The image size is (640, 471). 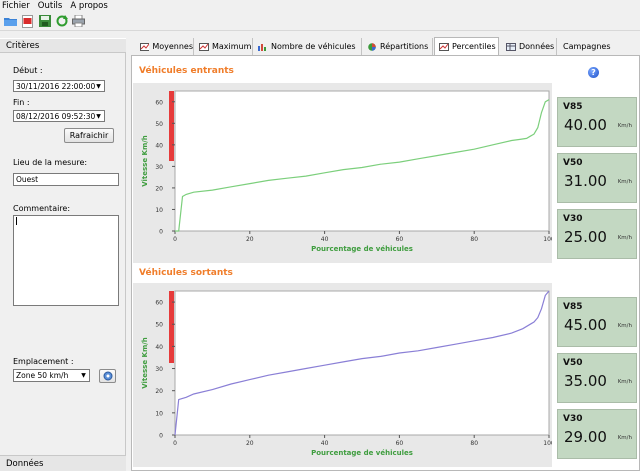 What do you see at coordinates (186, 71) in the screenshot?
I see `chart-title-entrants: Véhicules entrants` at bounding box center [186, 71].